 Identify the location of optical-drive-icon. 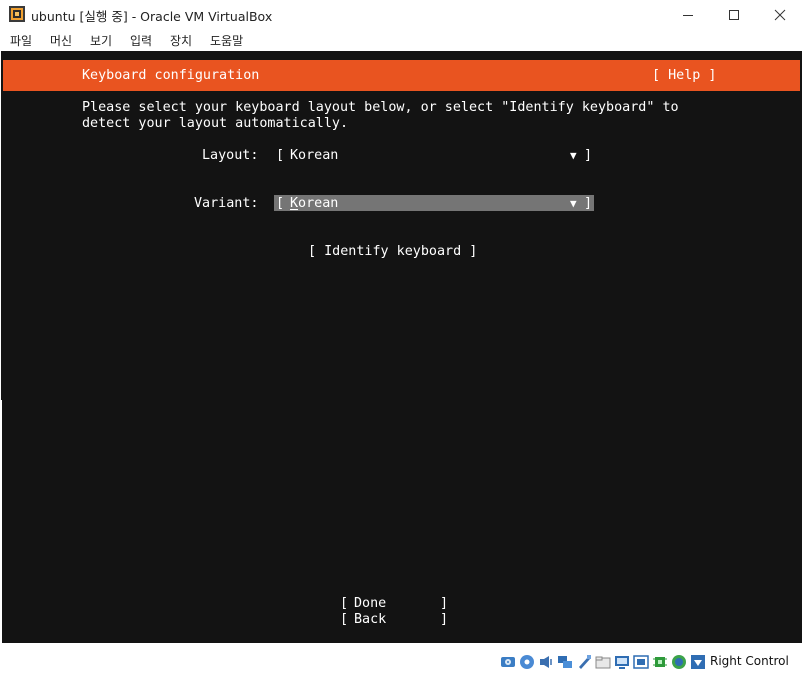
(527, 662).